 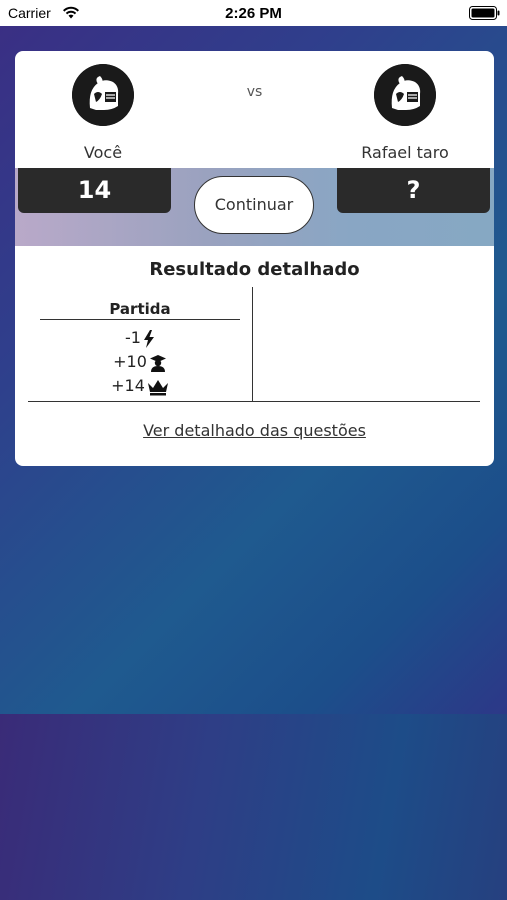 I want to click on player-score-left: 14, so click(x=94, y=190).